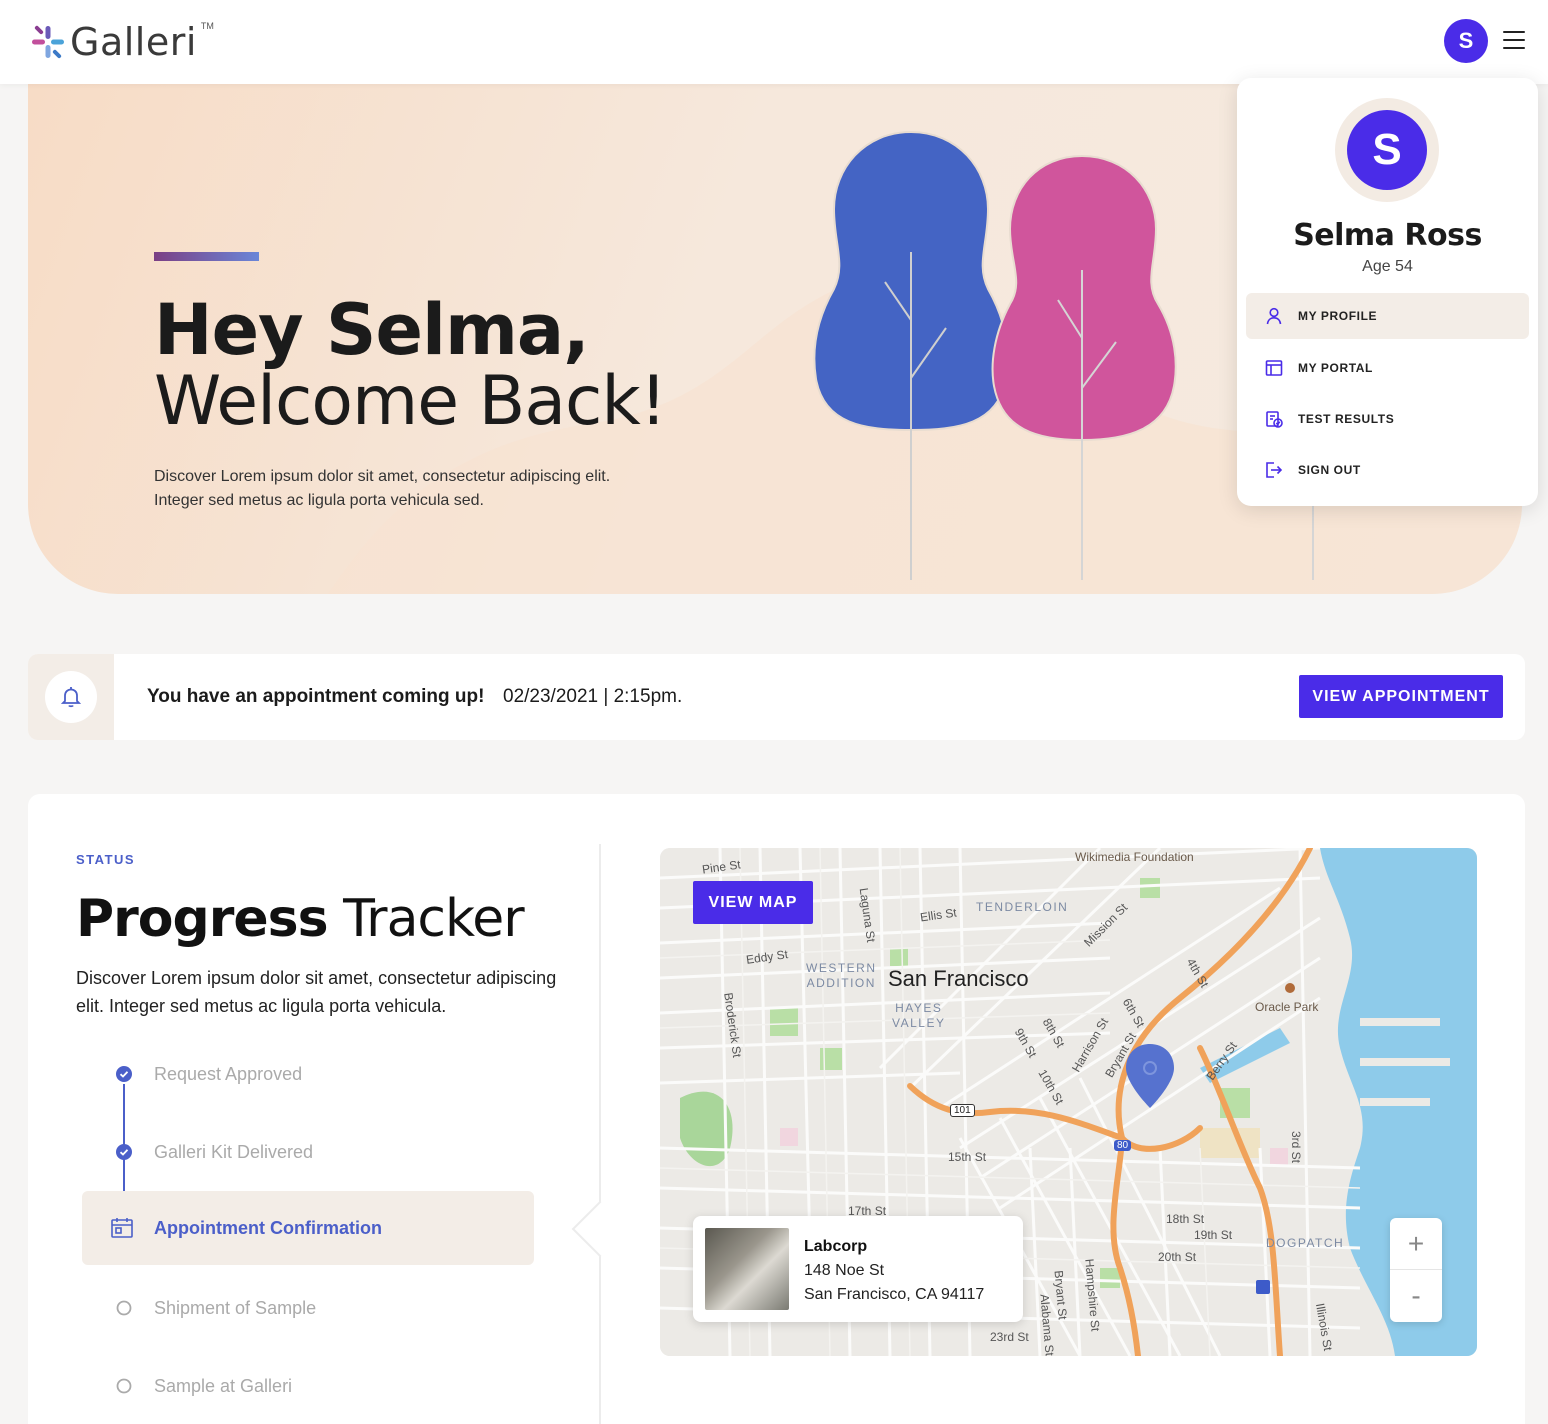  I want to click on location-name: Labcorp, so click(836, 1246).